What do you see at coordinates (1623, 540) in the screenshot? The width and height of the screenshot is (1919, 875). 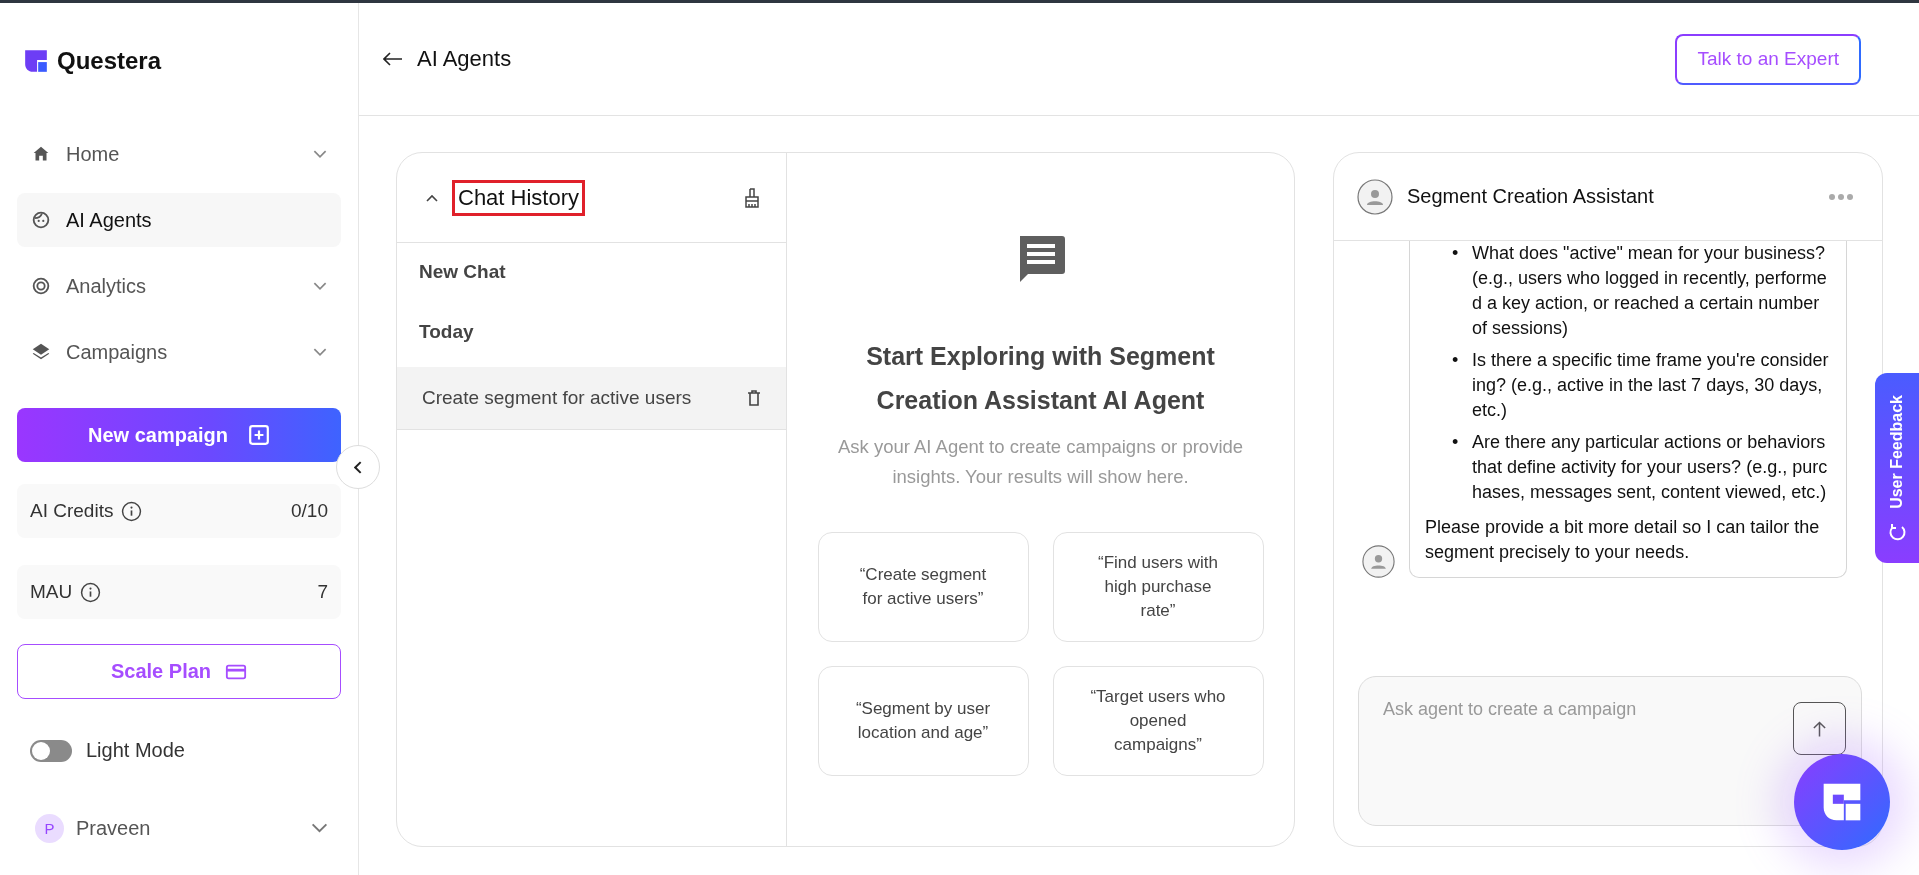 I see `message-text: Please provide a bit more detail so I can tailor the segment precisely to your needs.` at bounding box center [1623, 540].